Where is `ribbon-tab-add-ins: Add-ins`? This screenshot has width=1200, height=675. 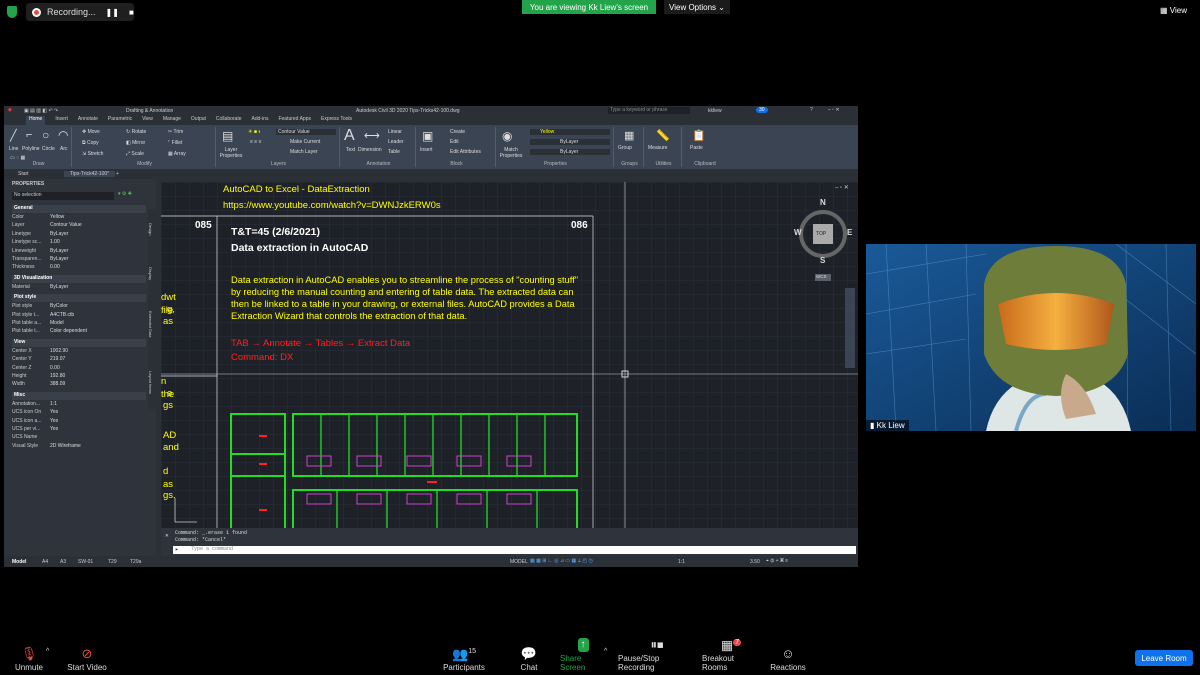
ribbon-tab-add-ins: Add-ins is located at coordinates (260, 120).